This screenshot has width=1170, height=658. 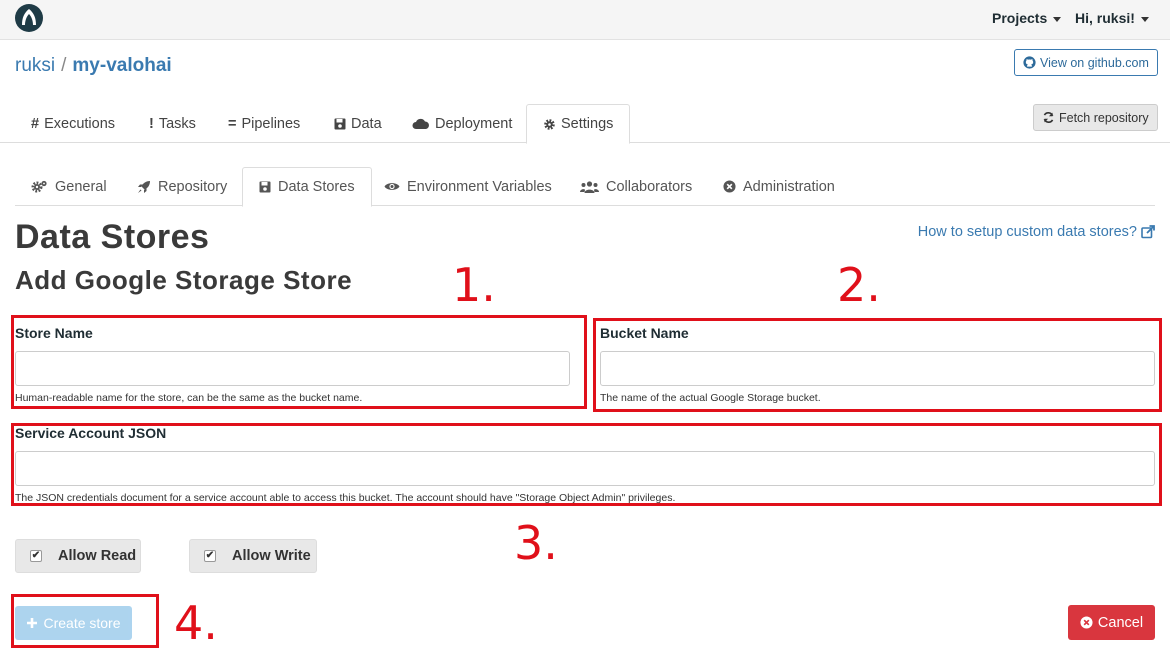 I want to click on subtab-data-stores: Data Stores, so click(x=307, y=187).